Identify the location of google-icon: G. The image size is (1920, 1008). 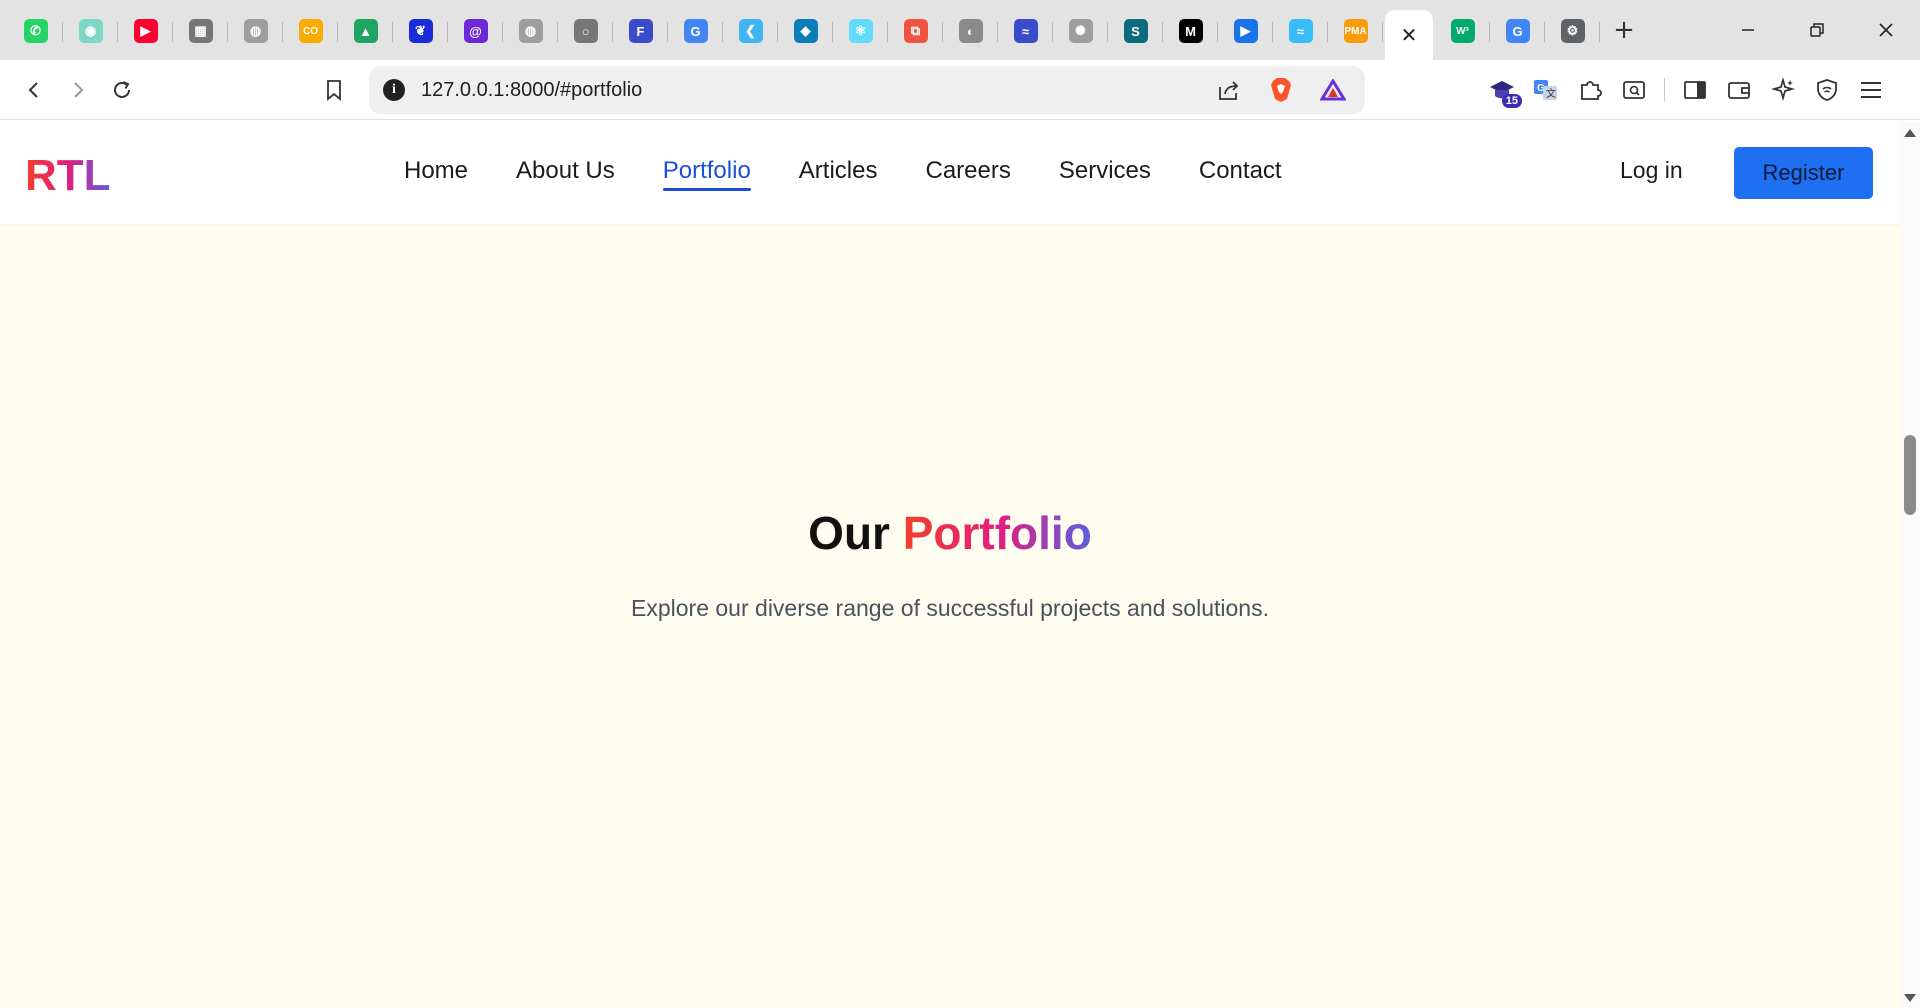
(1517, 31).